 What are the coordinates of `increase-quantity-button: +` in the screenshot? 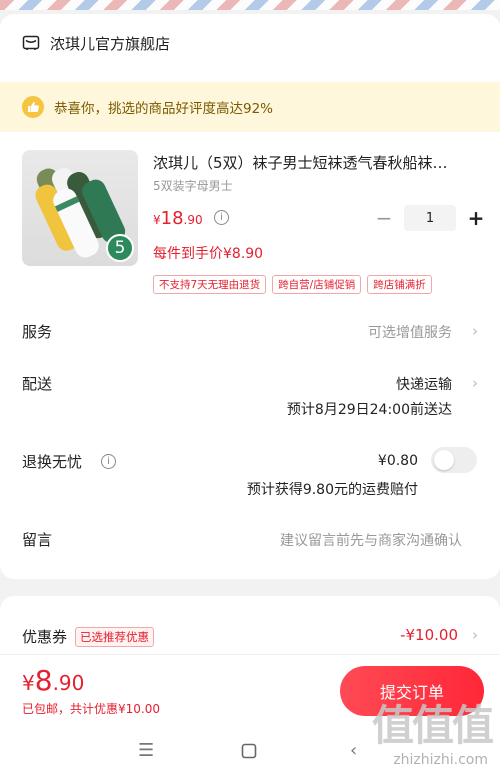 It's located at (476, 218).